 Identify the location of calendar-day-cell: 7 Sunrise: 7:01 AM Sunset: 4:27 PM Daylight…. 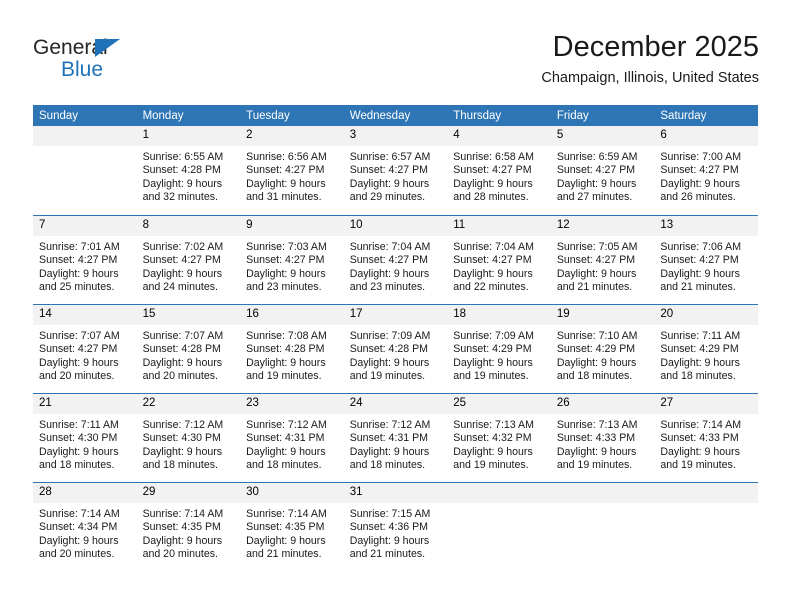
(85, 259).